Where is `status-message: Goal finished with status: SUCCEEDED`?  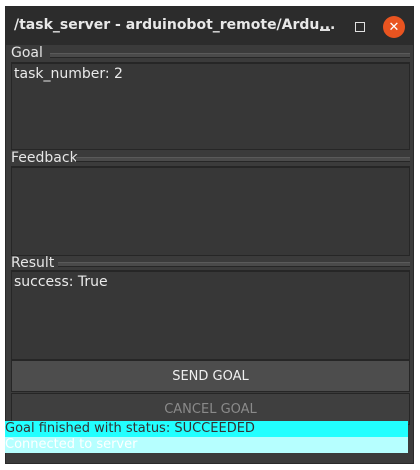 status-message: Goal finished with status: SUCCEEDED is located at coordinates (206, 429).